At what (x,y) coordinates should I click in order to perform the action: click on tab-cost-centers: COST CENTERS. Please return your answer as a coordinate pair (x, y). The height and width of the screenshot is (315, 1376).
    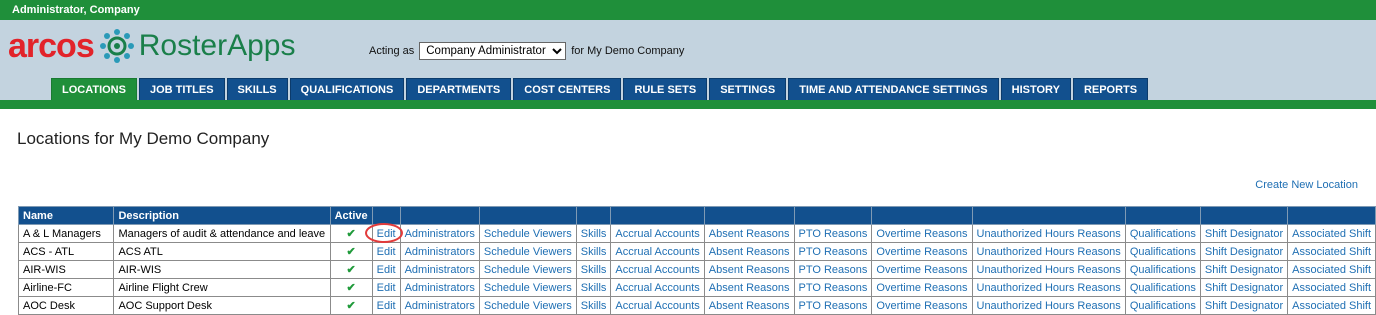
    Looking at the image, I should click on (567, 89).